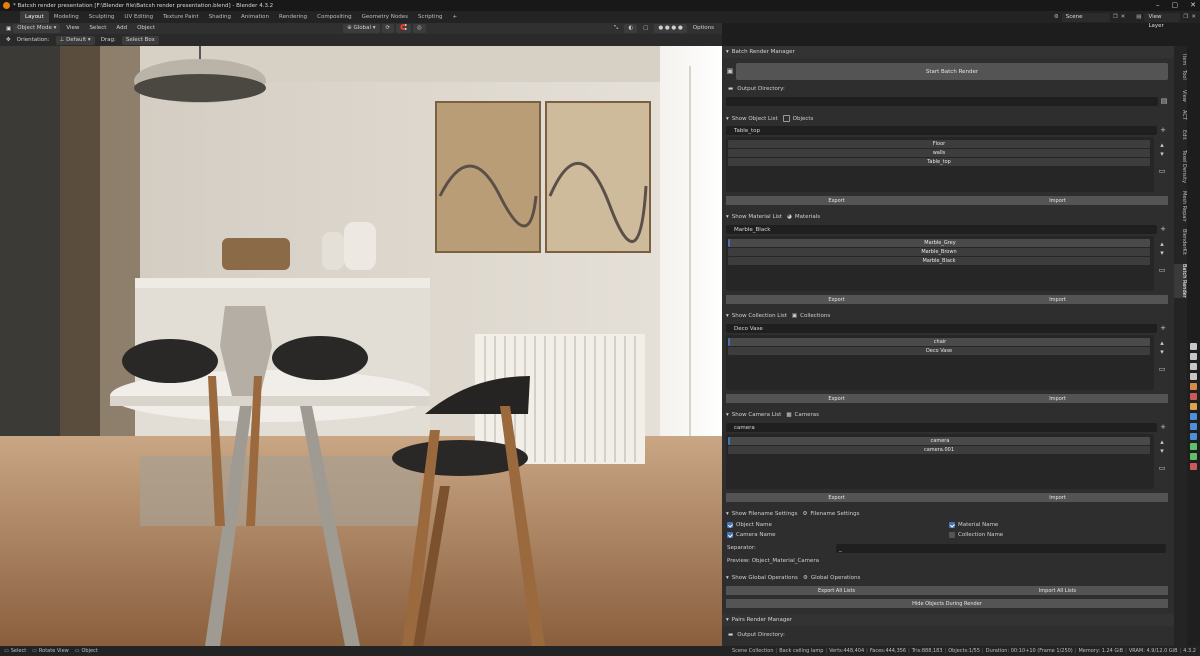  I want to click on camera-filter-input: camera, so click(941, 427).